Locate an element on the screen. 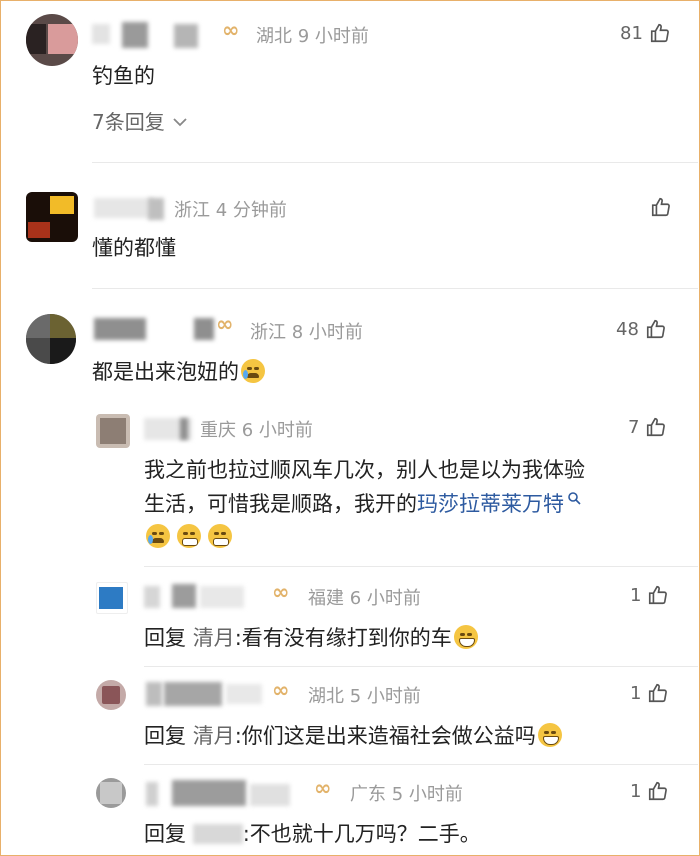 The image size is (700, 856). reply-meta: 重庆 6 小时前 is located at coordinates (256, 429).